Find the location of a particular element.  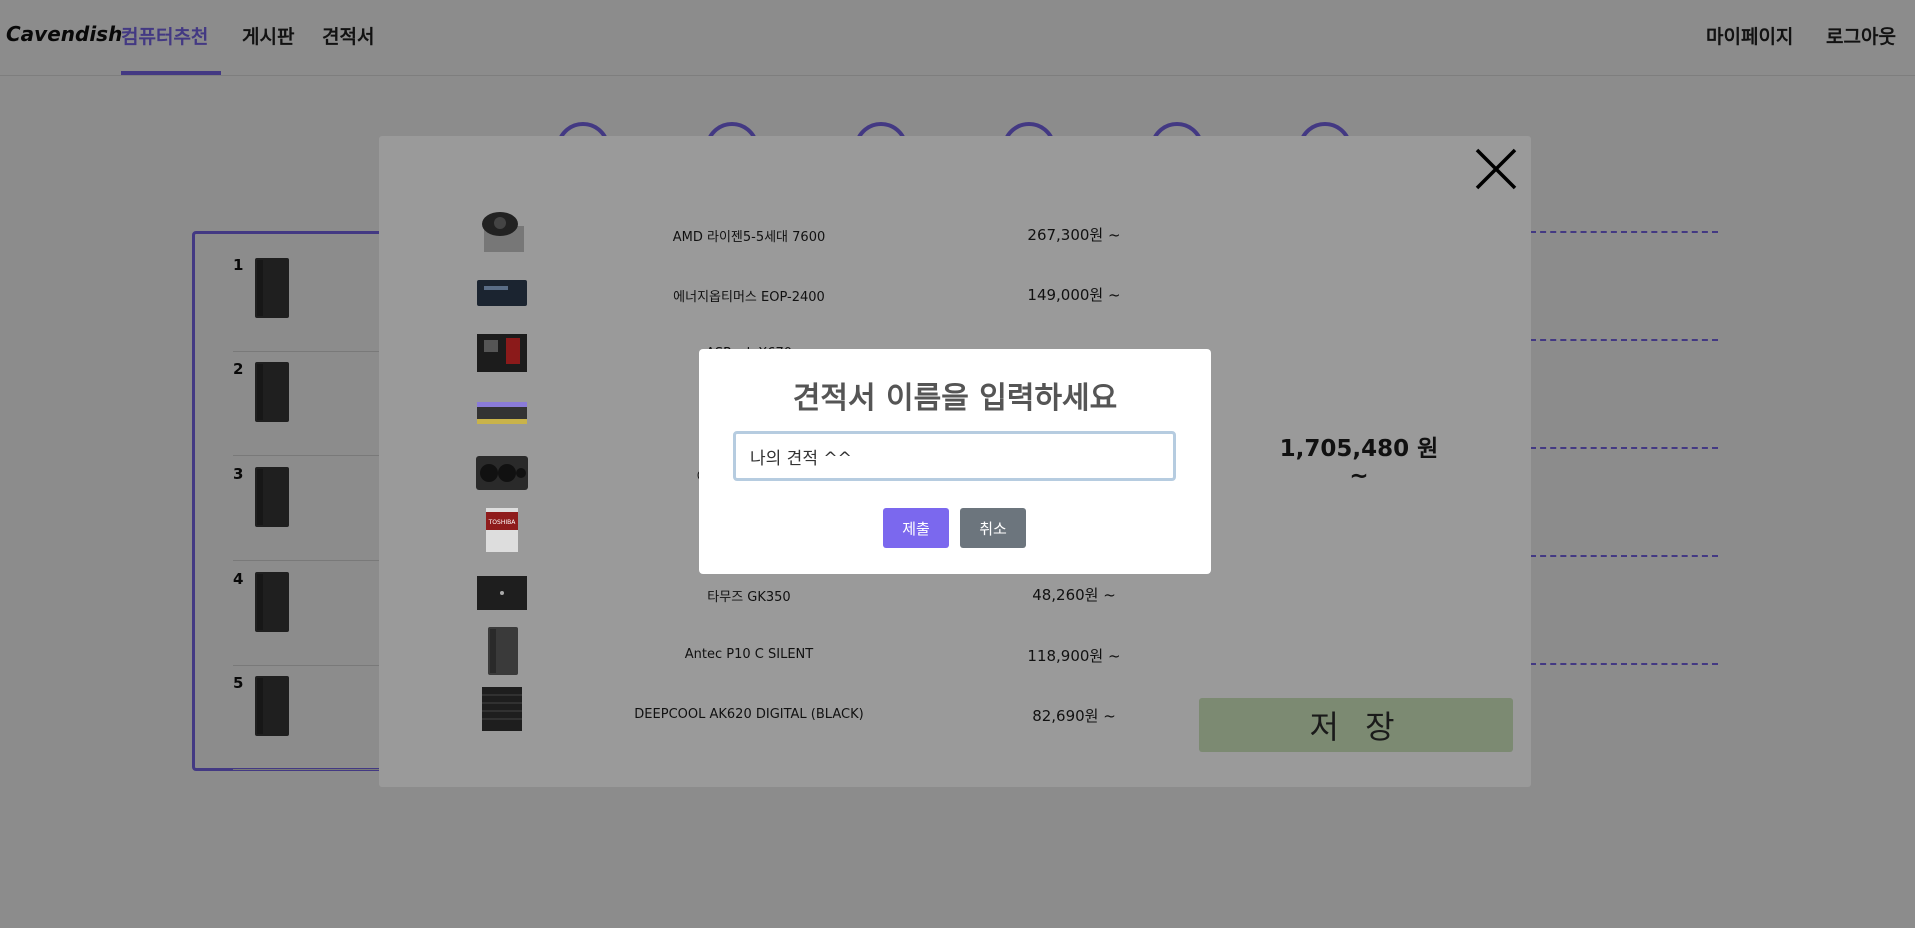

ssd-icon is located at coordinates (502, 293).